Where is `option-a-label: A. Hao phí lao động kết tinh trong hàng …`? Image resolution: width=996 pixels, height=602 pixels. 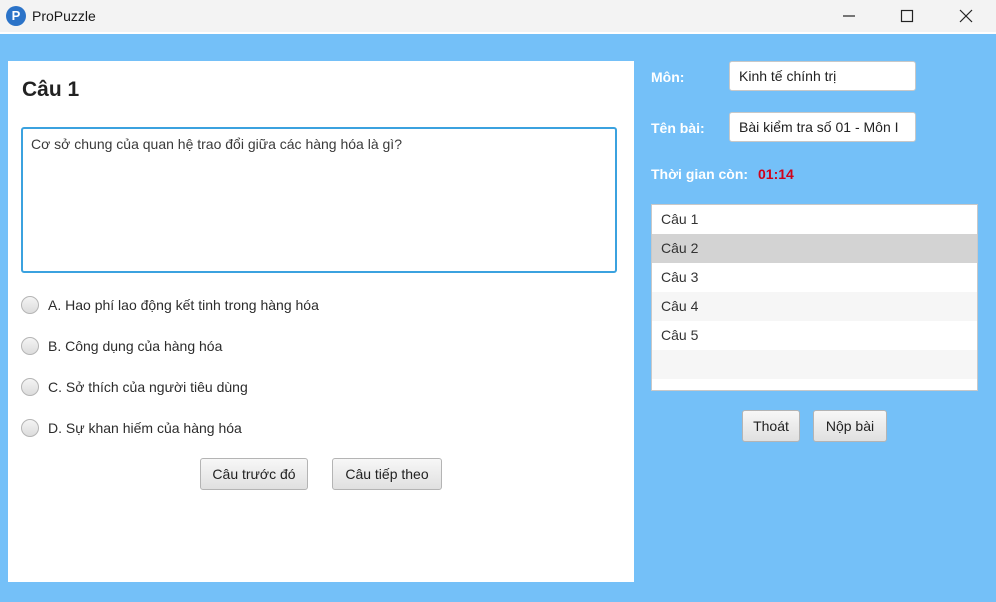 option-a-label: A. Hao phí lao động kết tinh trong hàng … is located at coordinates (183, 305).